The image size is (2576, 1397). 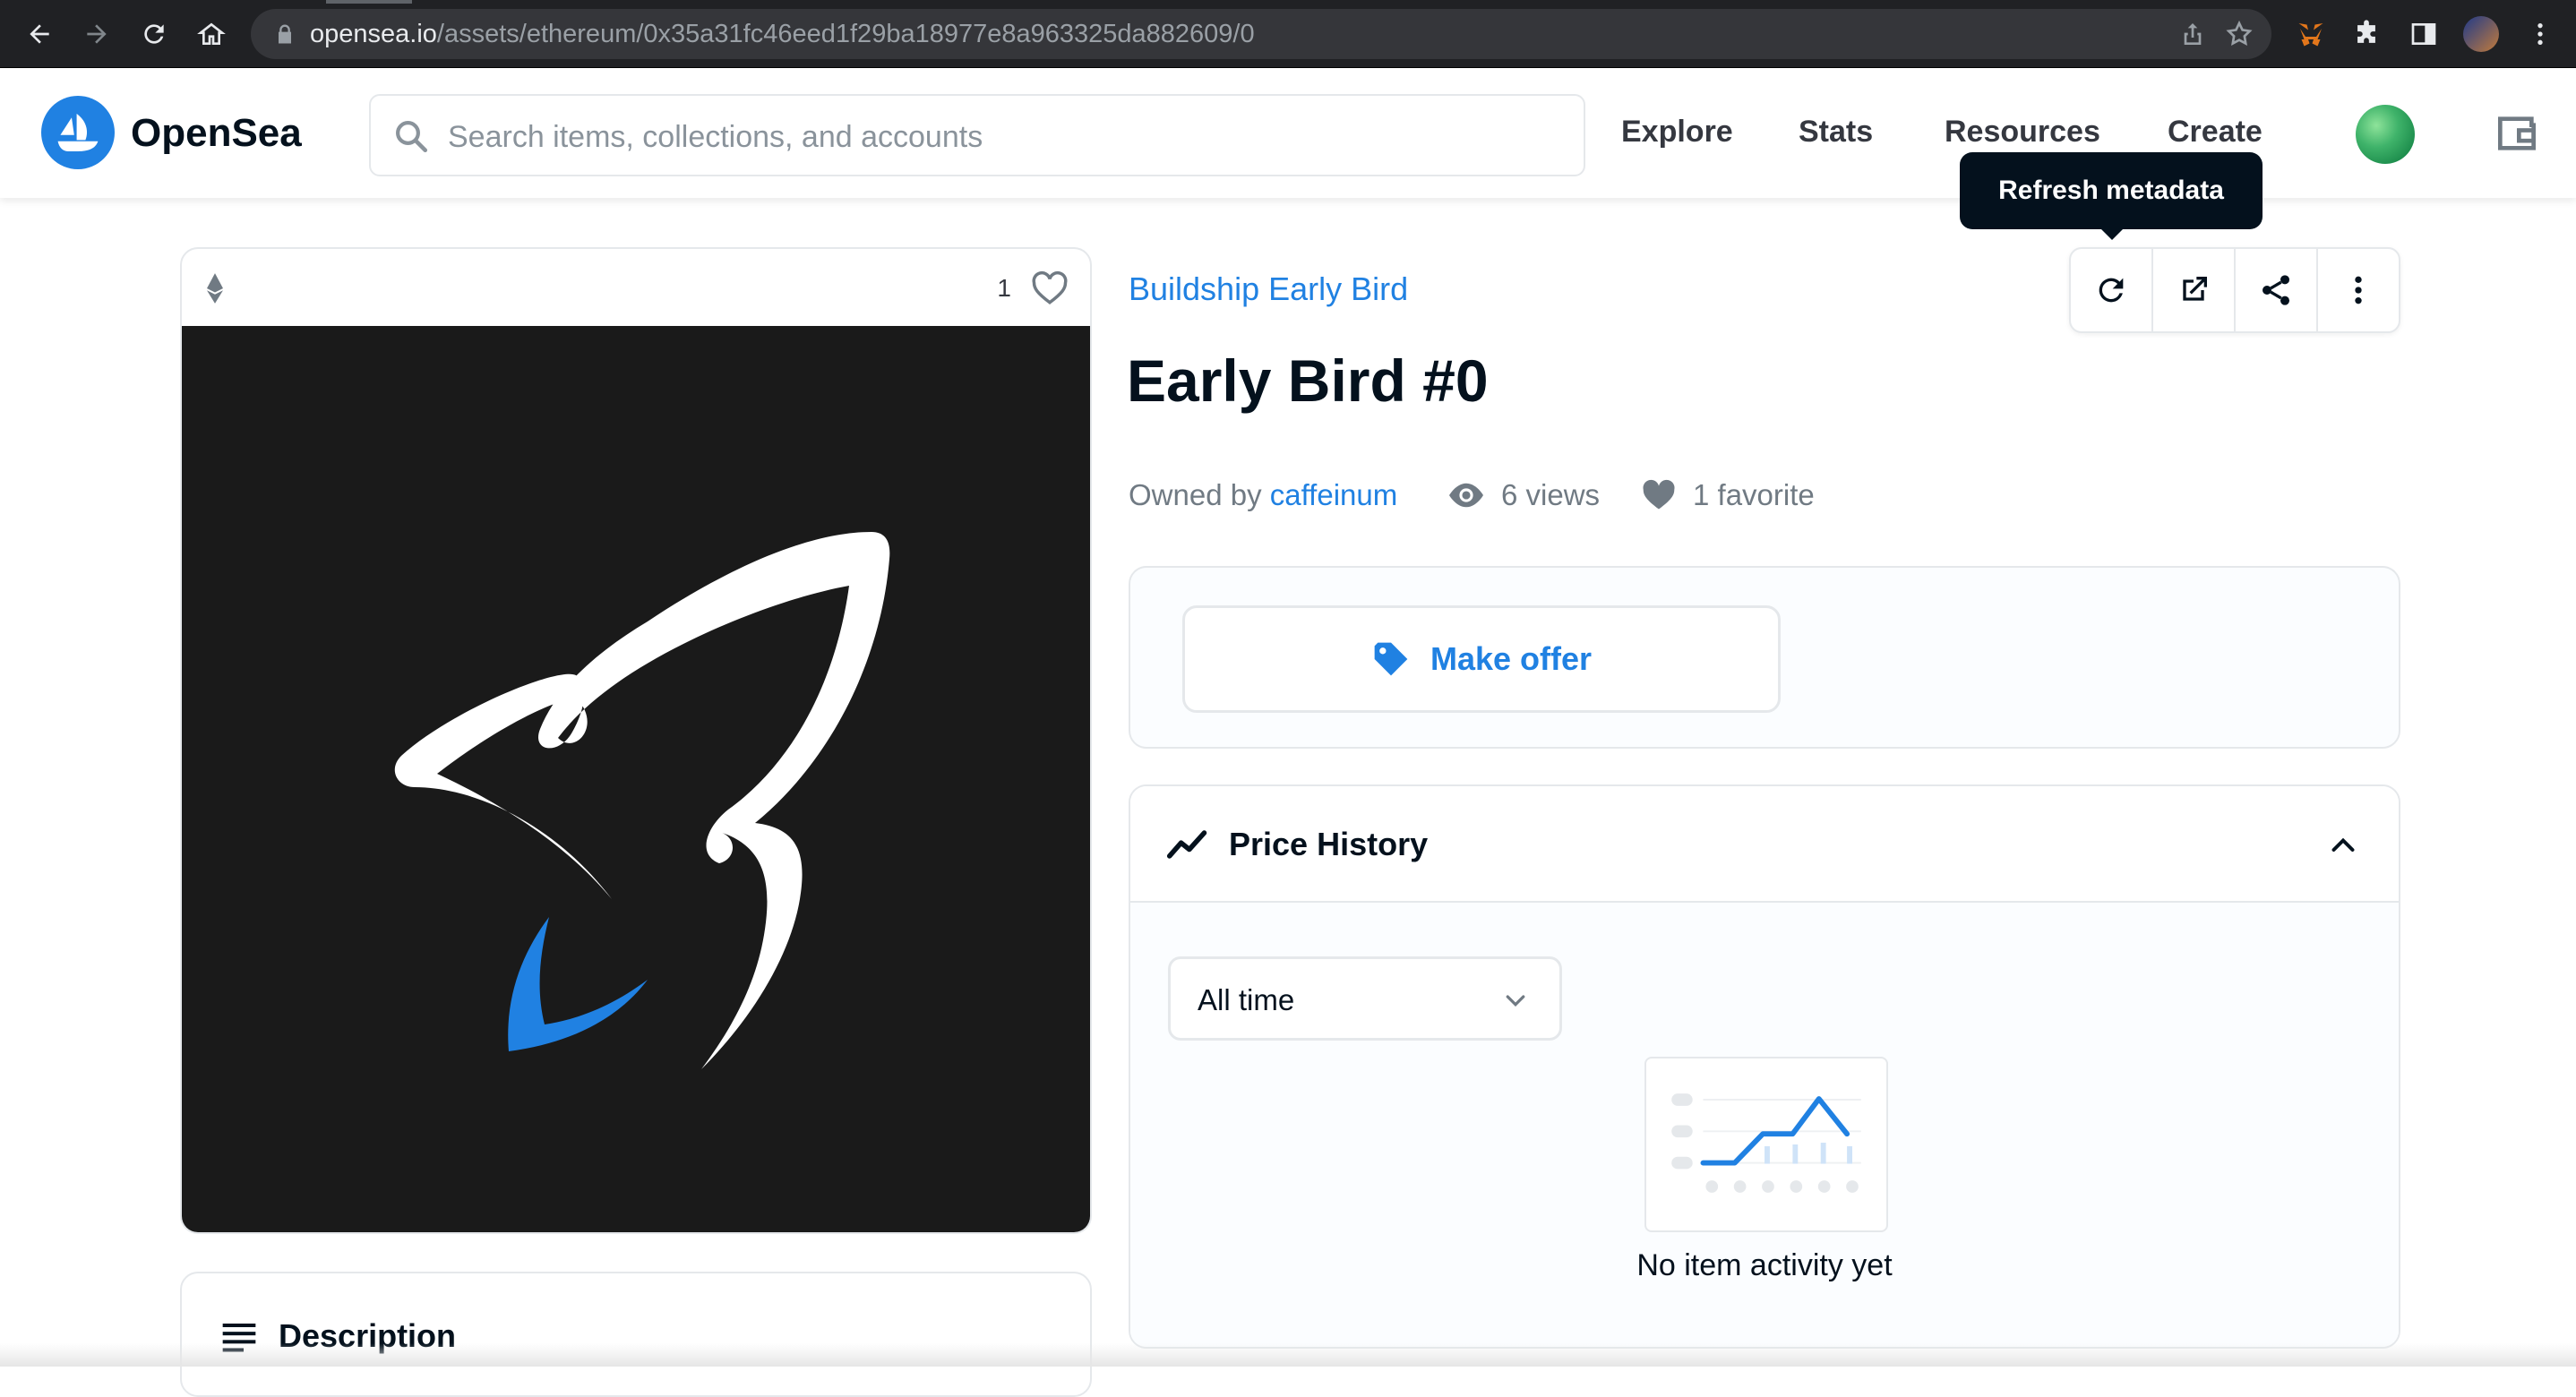 What do you see at coordinates (216, 133) in the screenshot?
I see `brand-name: OpenSea` at bounding box center [216, 133].